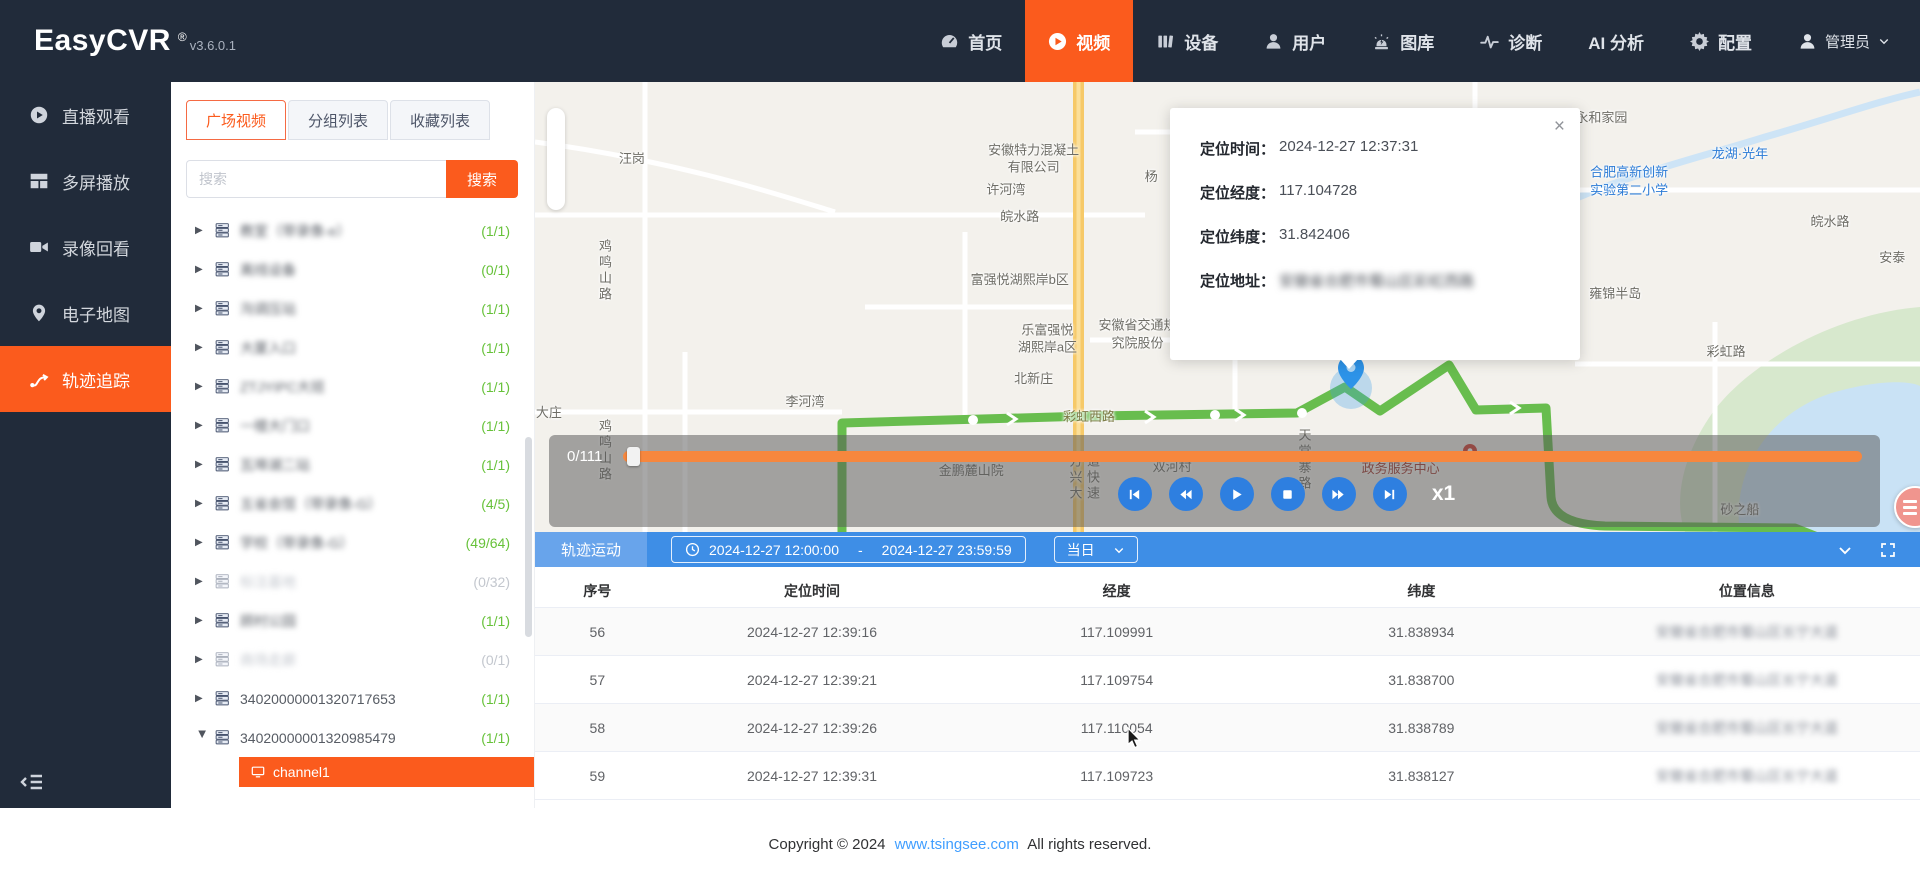  I want to click on sidebar-item-multi-screen: 多屏播放, so click(85, 181).